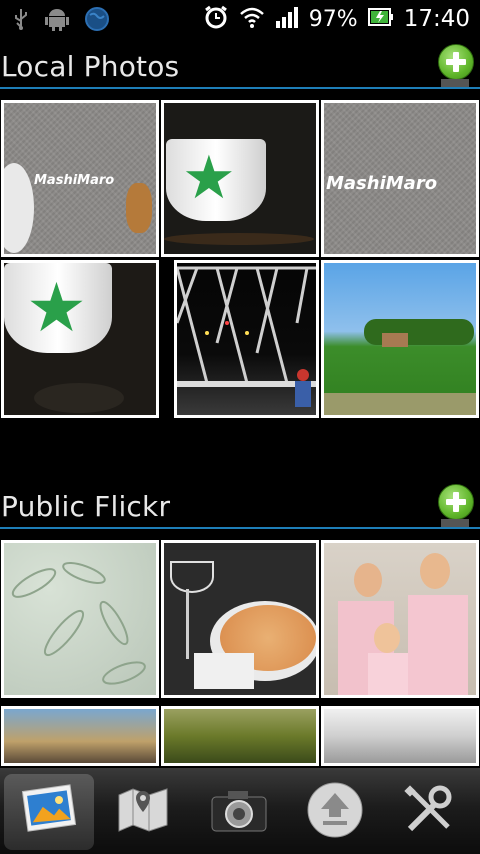  What do you see at coordinates (97, 21) in the screenshot?
I see `globe-icon` at bounding box center [97, 21].